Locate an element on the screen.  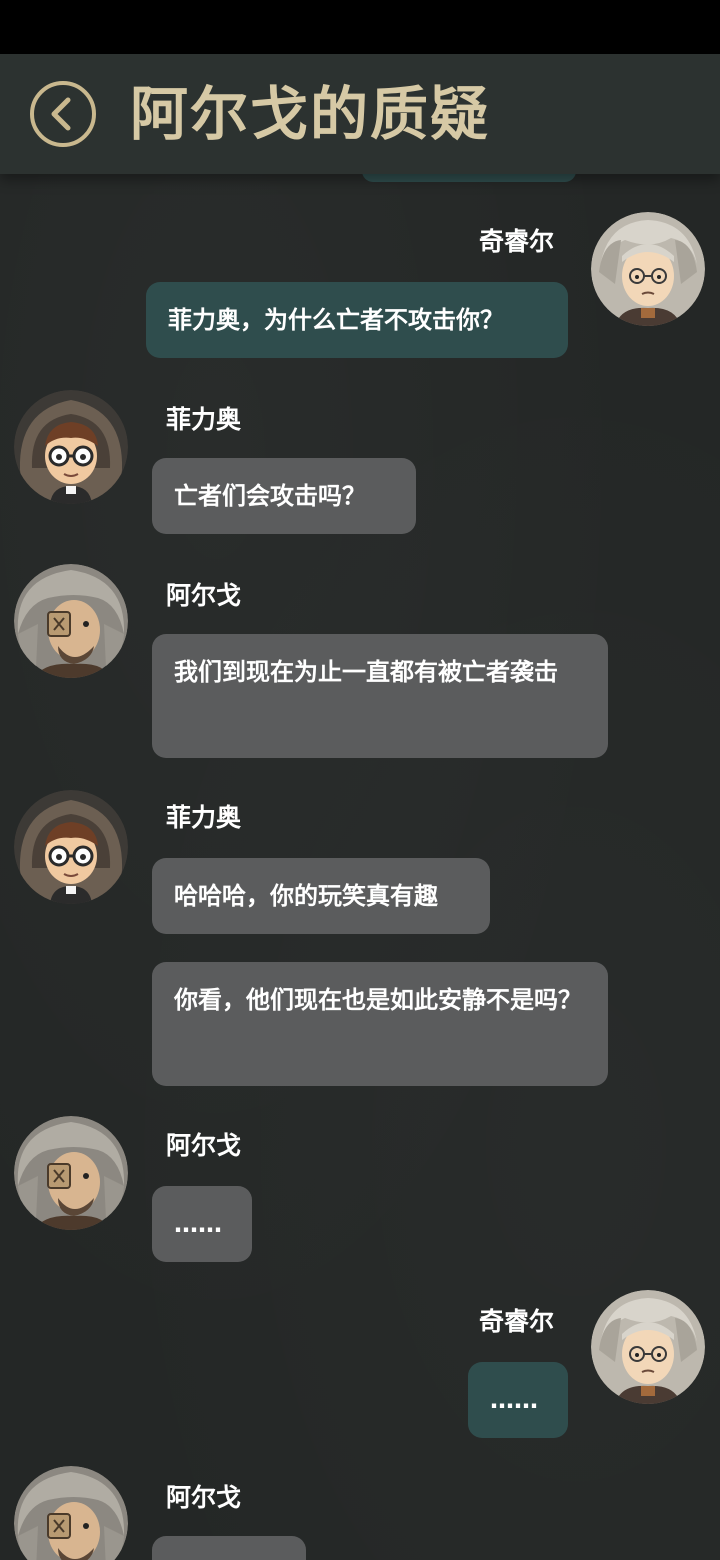
chevron-left-icon is located at coordinates (63, 114).